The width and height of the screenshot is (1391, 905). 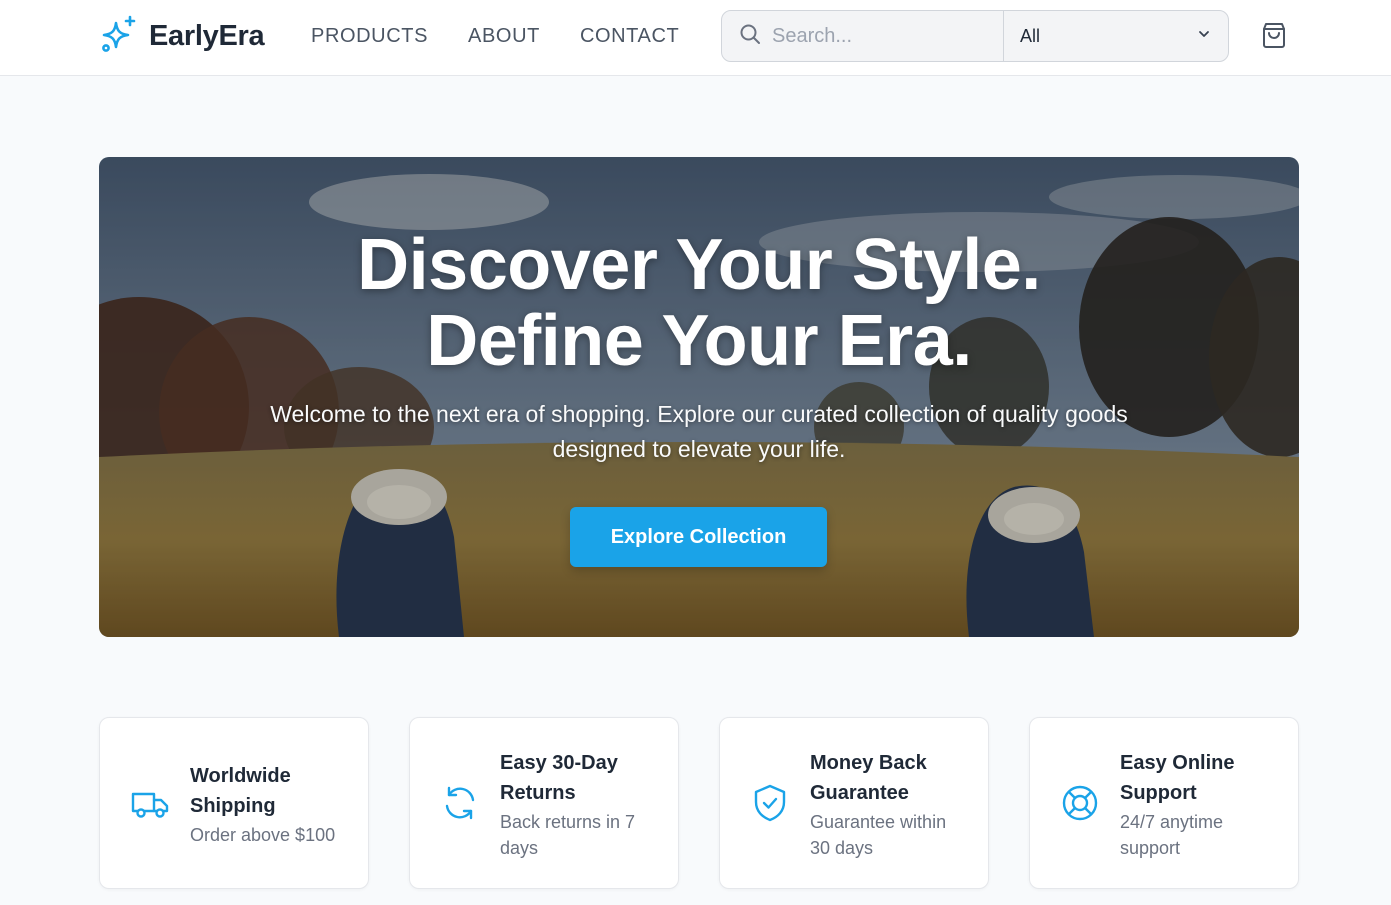 I want to click on hero-title-line-1: Discover Your Style., so click(x=699, y=265).